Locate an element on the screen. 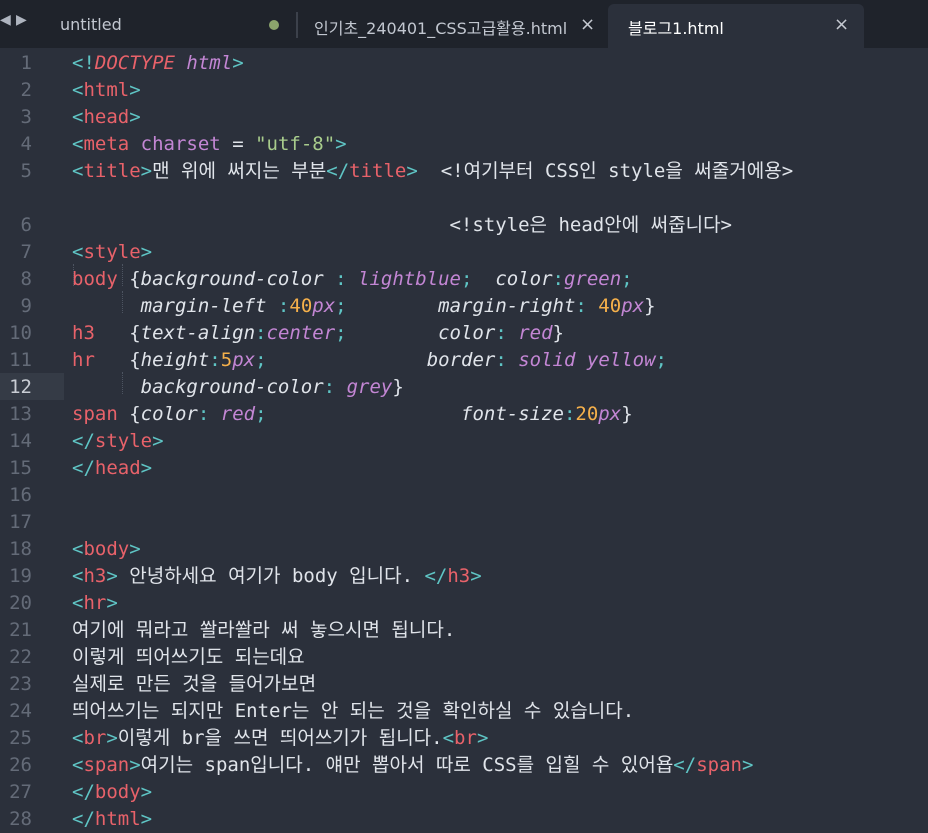 This screenshot has width=928, height=833. code-line: 여기에 뭐라고 쏼라쏼라 써 놓으시면 됩니다. is located at coordinates (263, 630).